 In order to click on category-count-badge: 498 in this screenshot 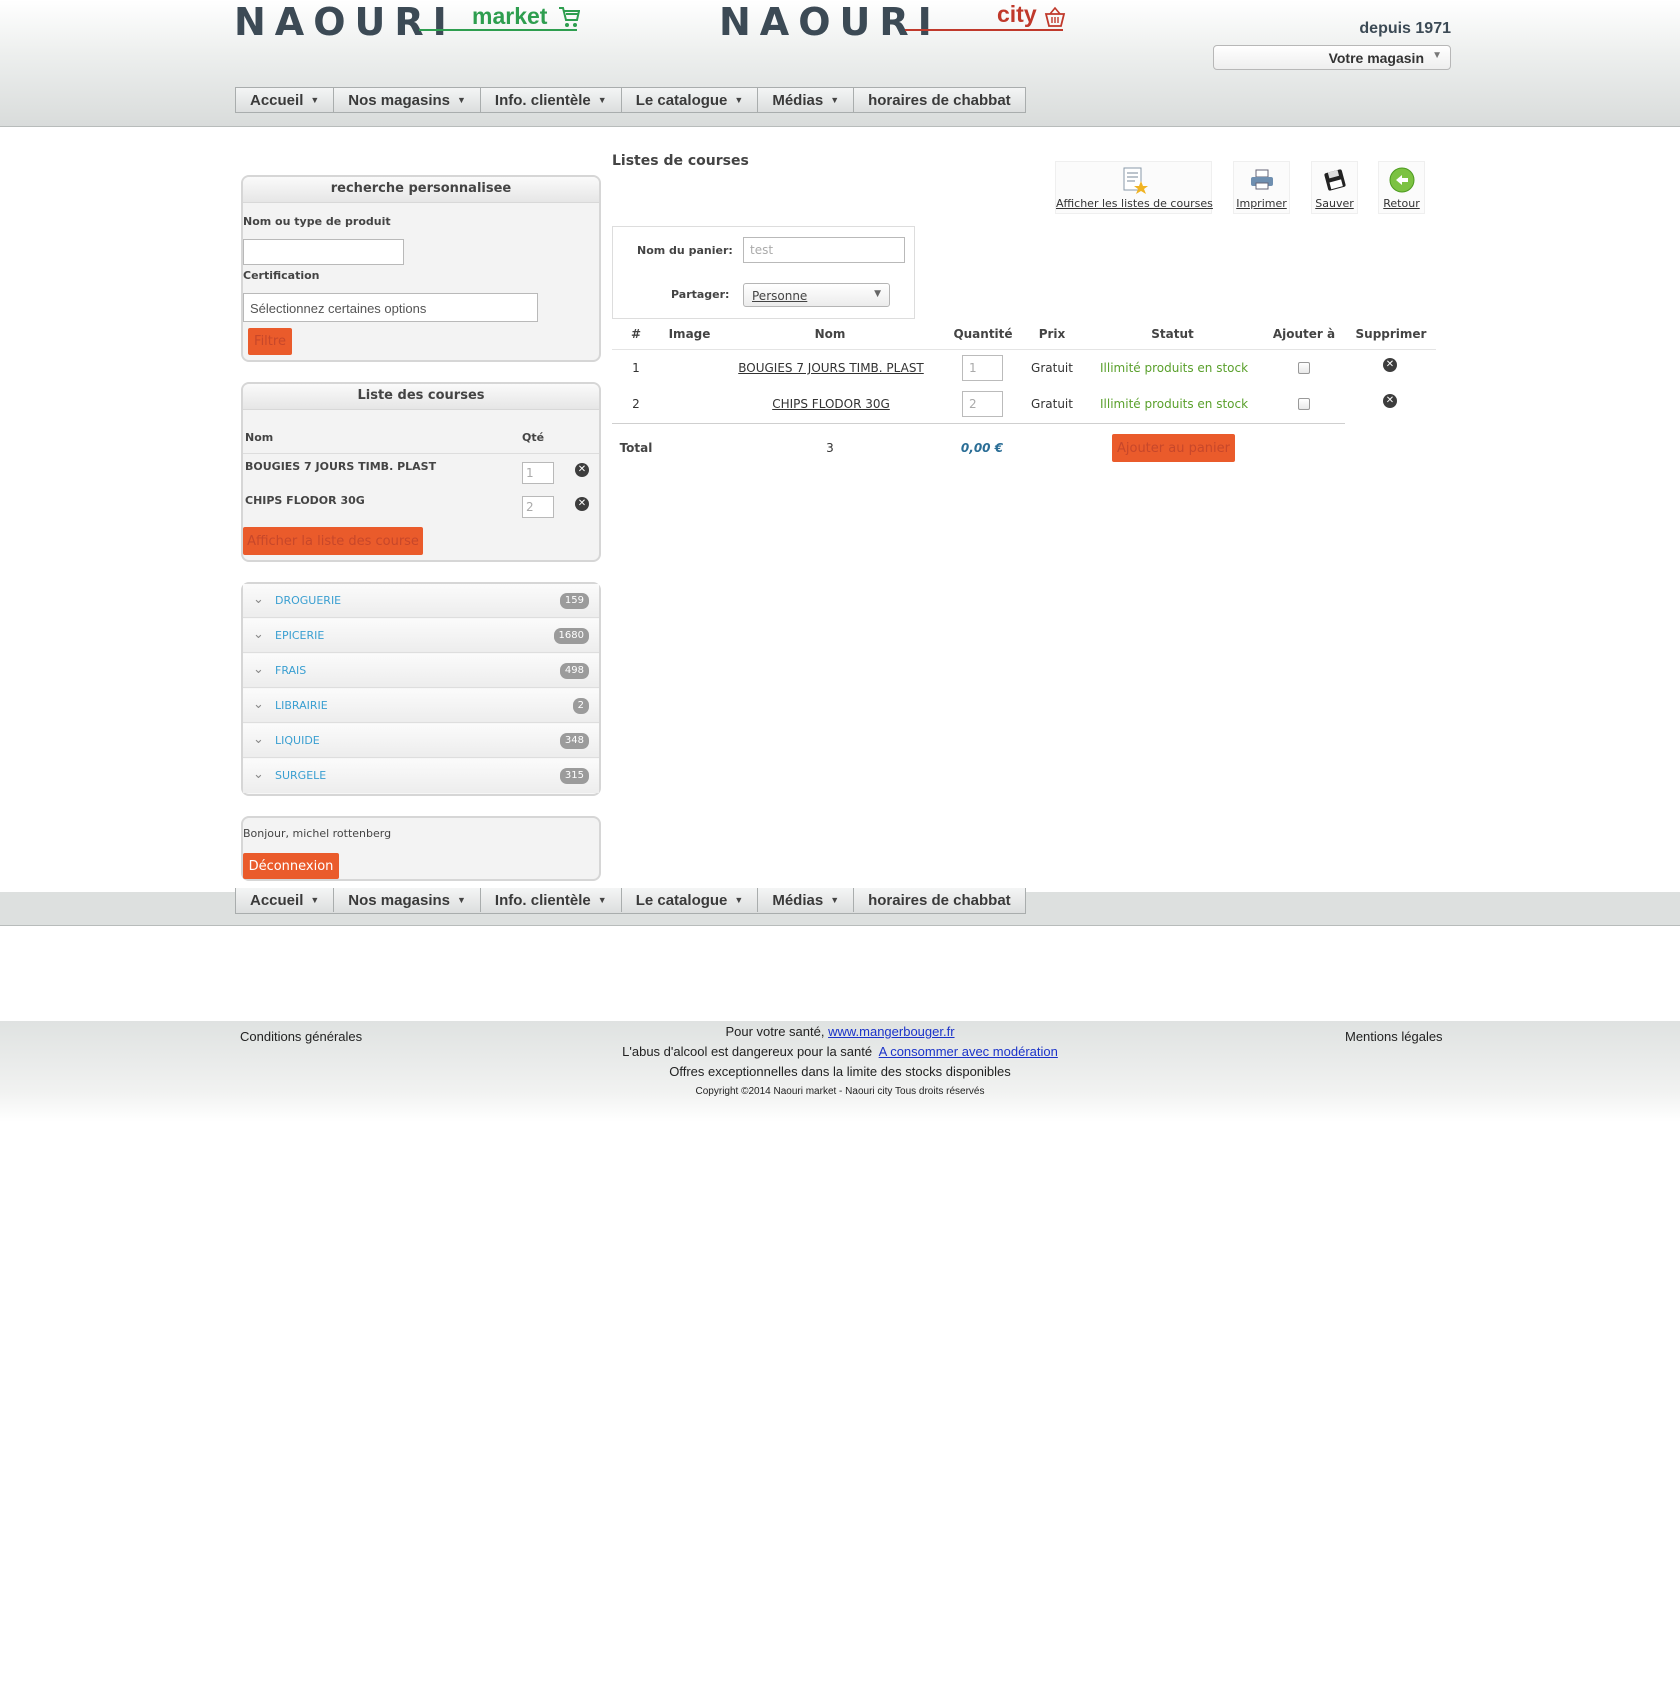, I will do `click(574, 671)`.